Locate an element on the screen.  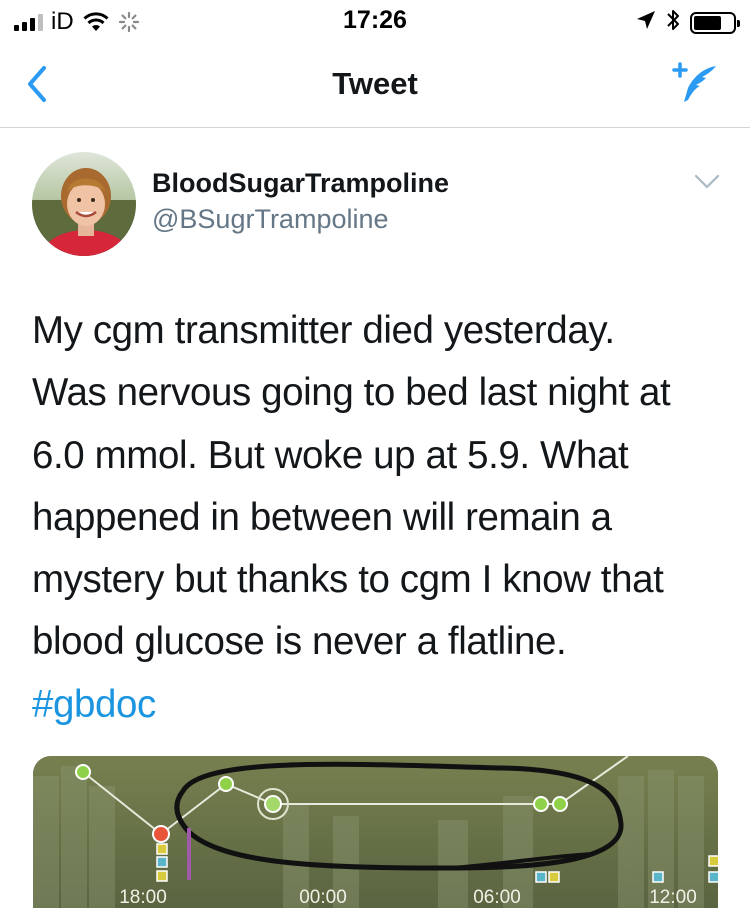
compose-tweet-button is located at coordinates (695, 83).